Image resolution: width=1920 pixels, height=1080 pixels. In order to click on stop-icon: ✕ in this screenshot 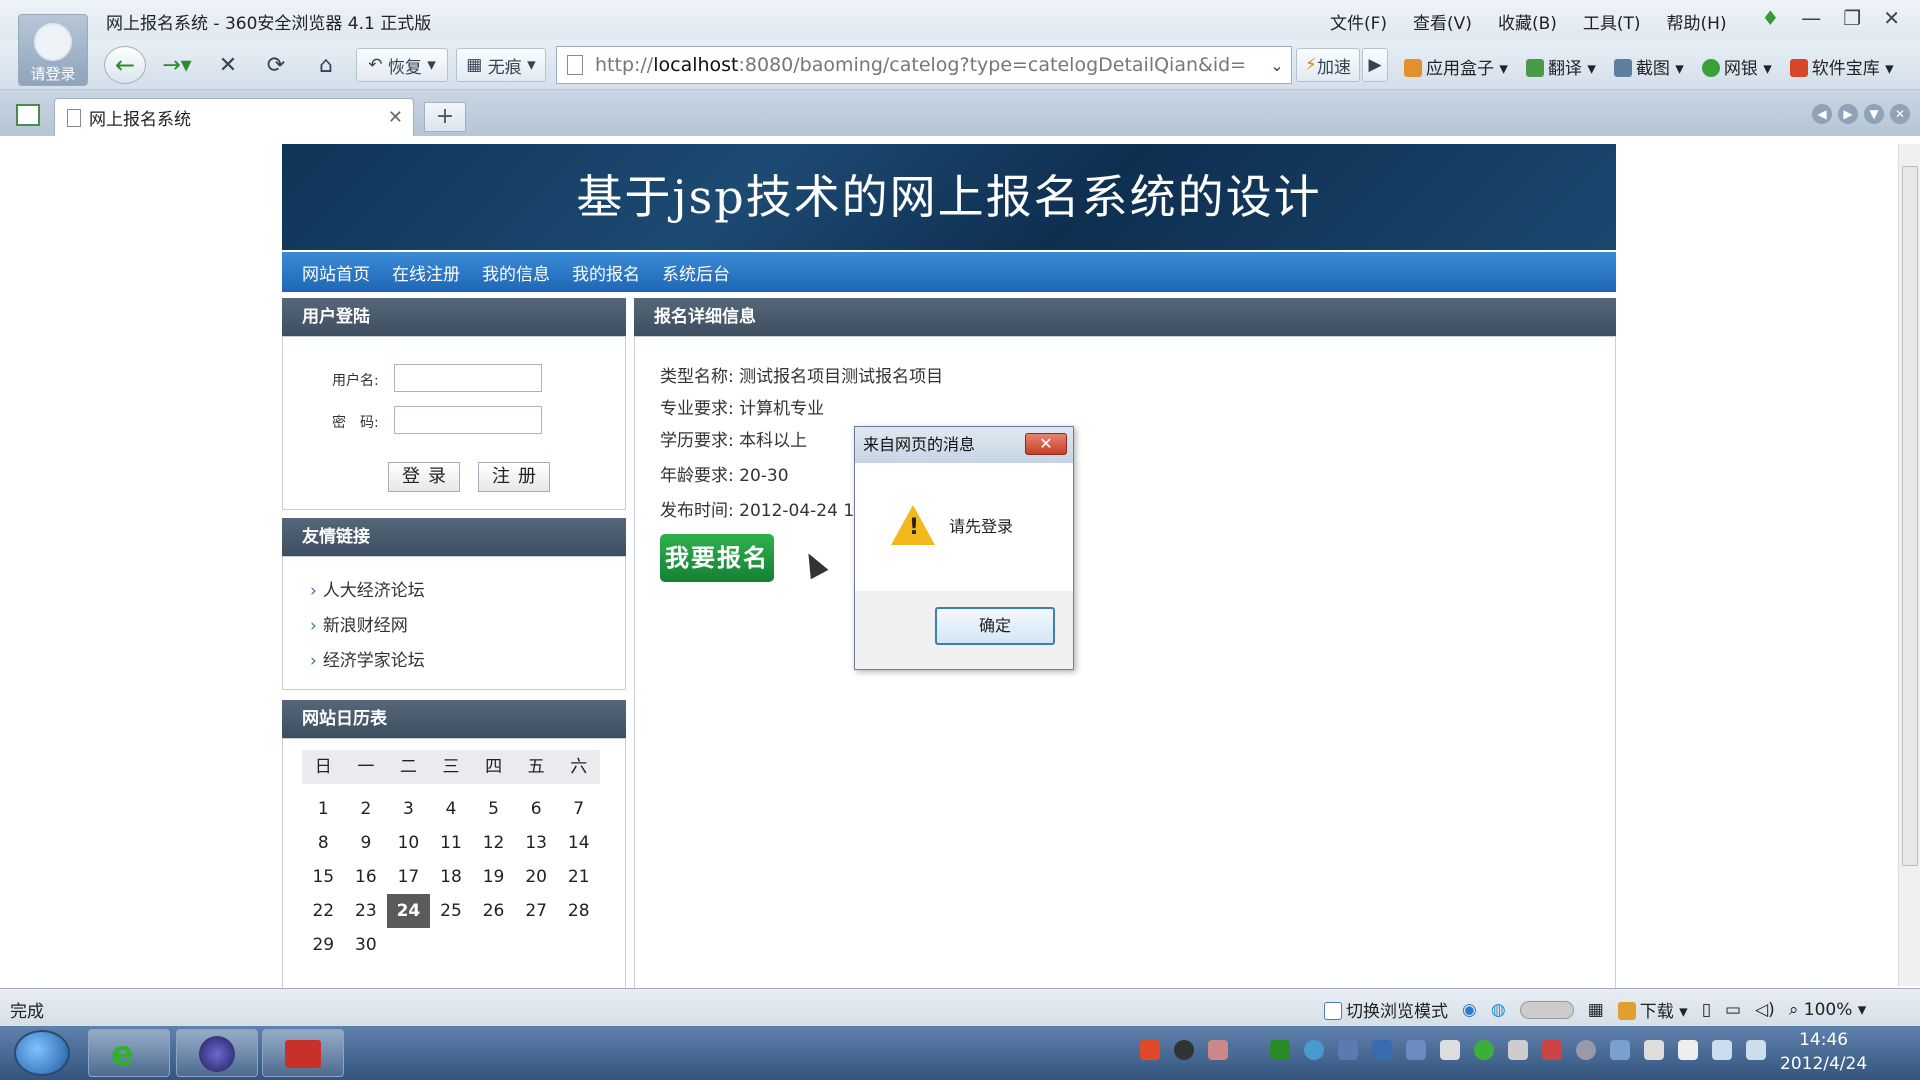, I will do `click(228, 65)`.